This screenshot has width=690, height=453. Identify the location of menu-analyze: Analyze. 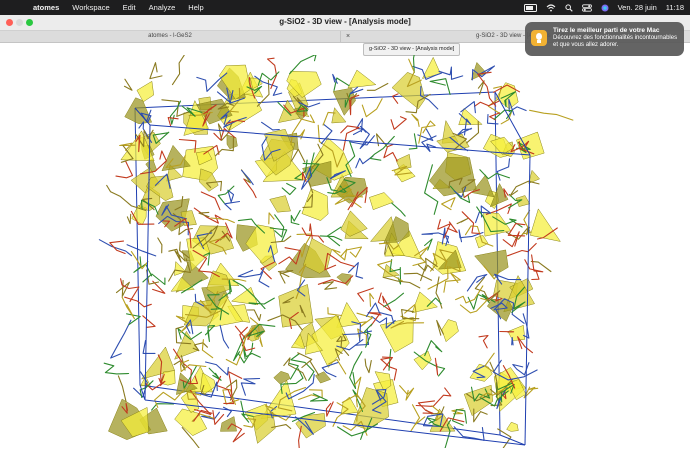
(162, 7).